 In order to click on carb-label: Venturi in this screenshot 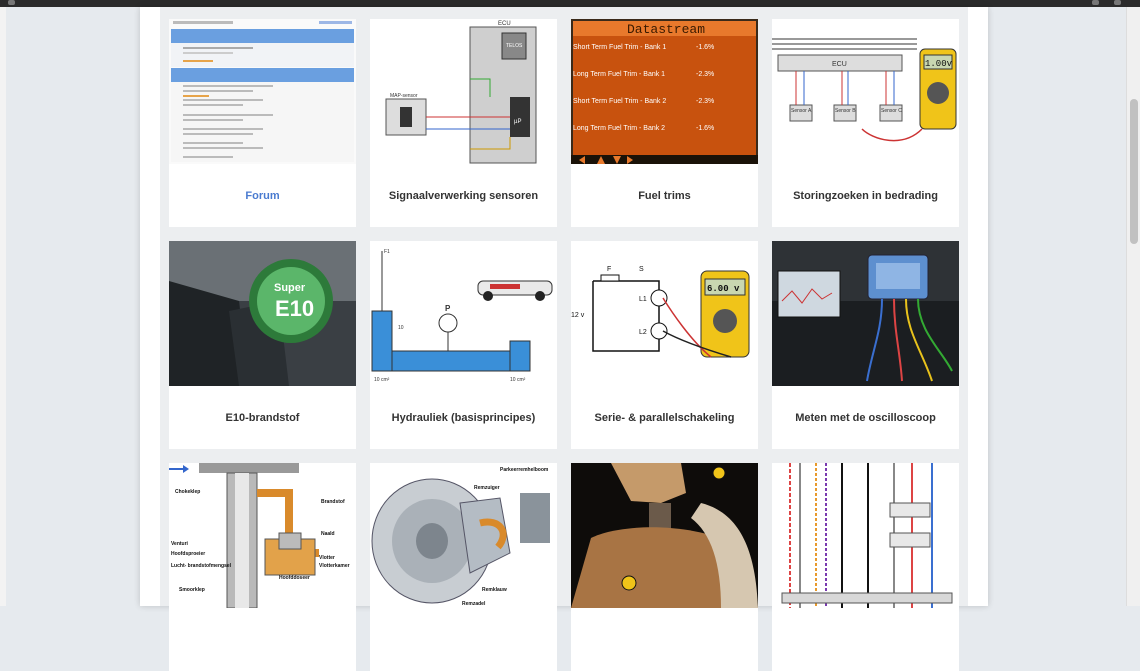, I will do `click(180, 544)`.